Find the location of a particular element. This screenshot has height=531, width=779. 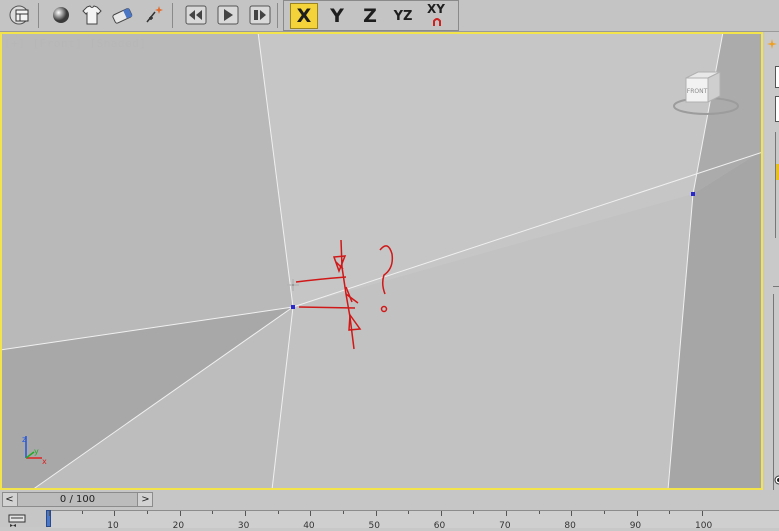

magnet-icon is located at coordinates (437, 22).